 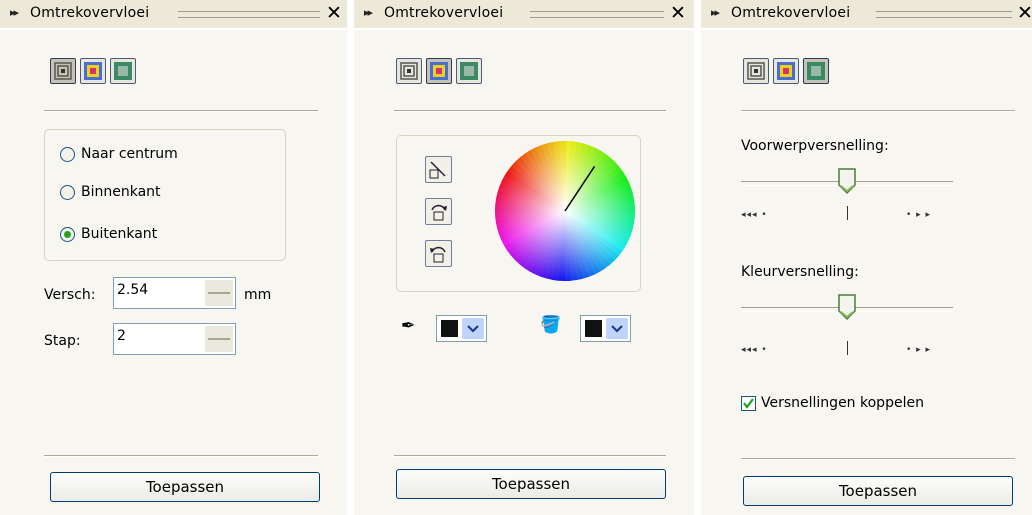 I want to click on clockwise-blend-icon, so click(x=439, y=212).